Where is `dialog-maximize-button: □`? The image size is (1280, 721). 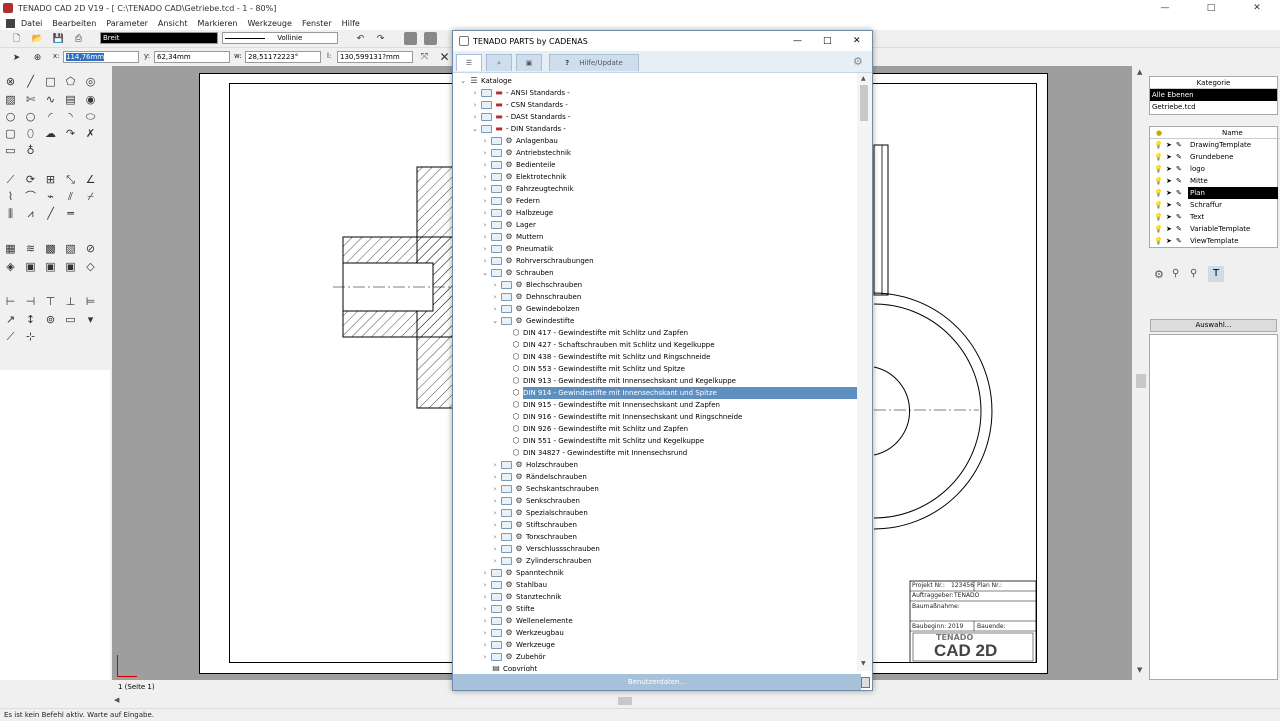 dialog-maximize-button: □ is located at coordinates (827, 41).